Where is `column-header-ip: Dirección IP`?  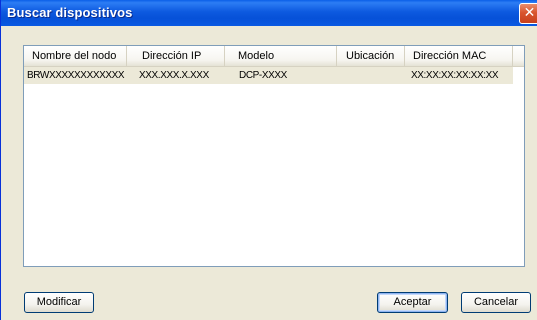
column-header-ip: Dirección IP is located at coordinates (176, 56).